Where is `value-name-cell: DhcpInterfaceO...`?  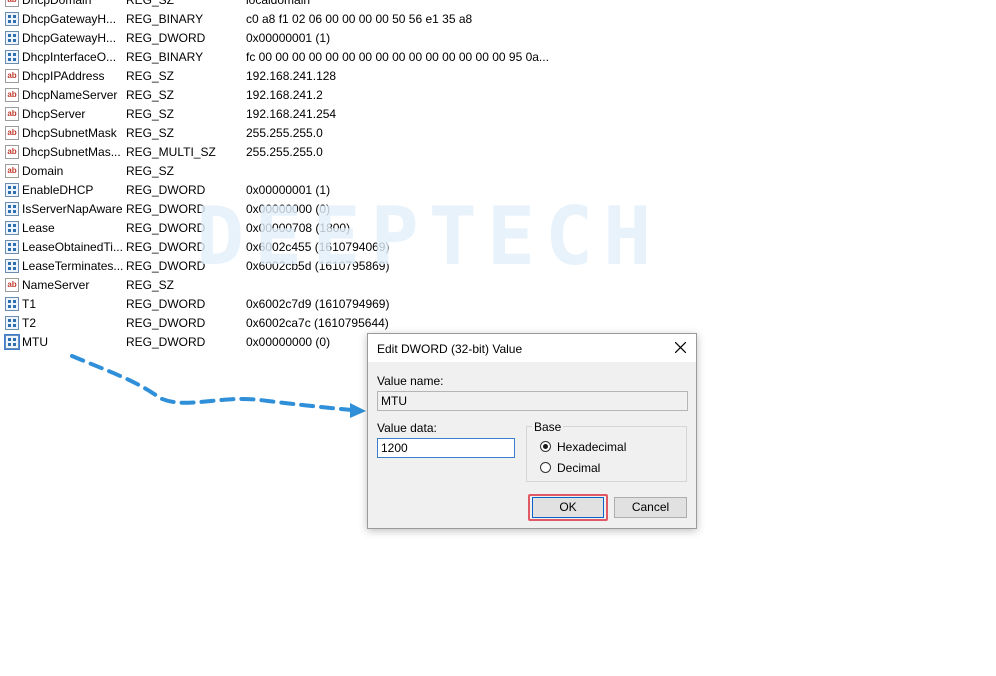 value-name-cell: DhcpInterfaceO... is located at coordinates (69, 57).